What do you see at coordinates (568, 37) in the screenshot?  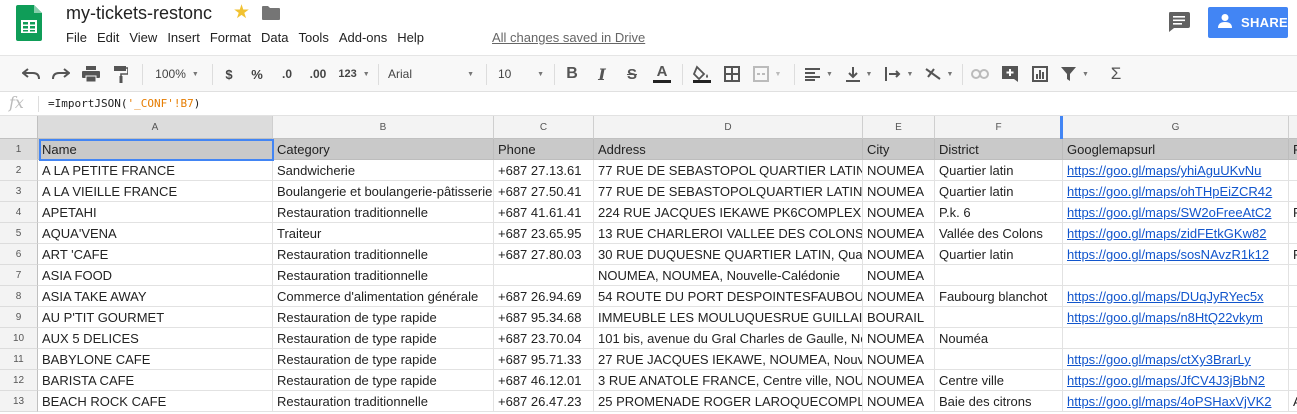 I see `save-status-link: All changes saved in Drive` at bounding box center [568, 37].